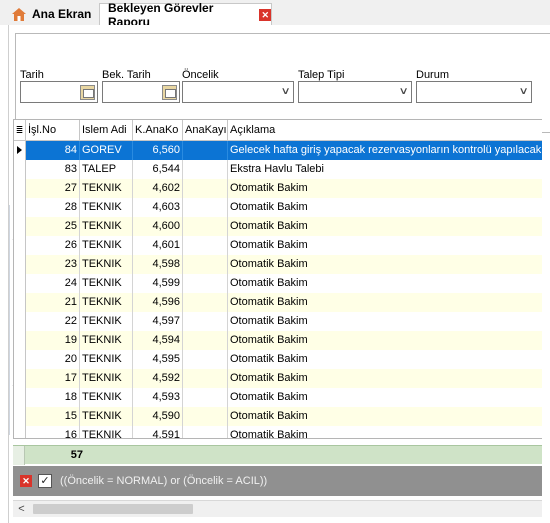 This screenshot has width=550, height=523. I want to click on cell-kanako: 6,560, so click(158, 150).